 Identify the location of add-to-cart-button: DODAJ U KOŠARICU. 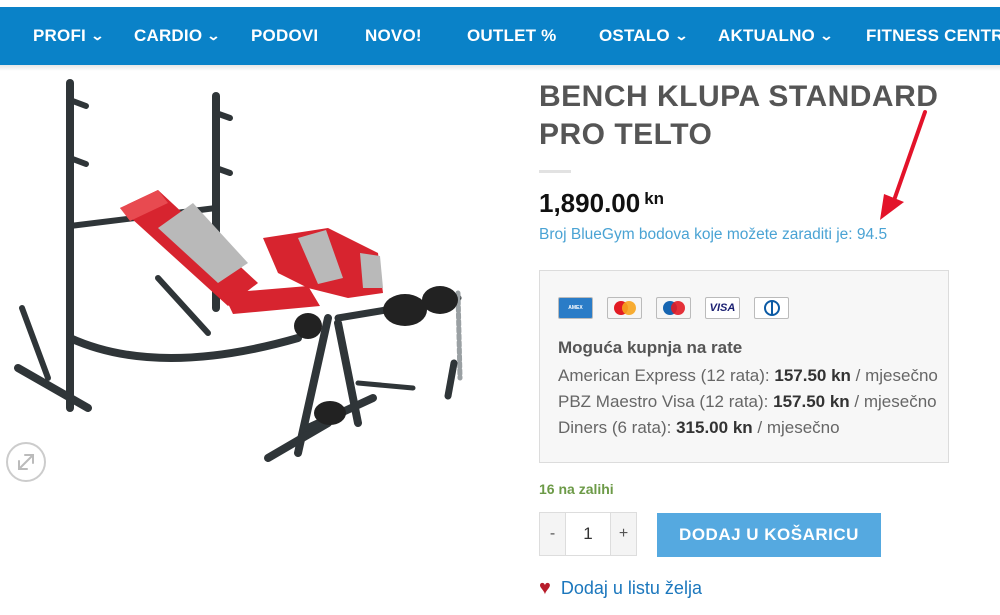
(769, 535).